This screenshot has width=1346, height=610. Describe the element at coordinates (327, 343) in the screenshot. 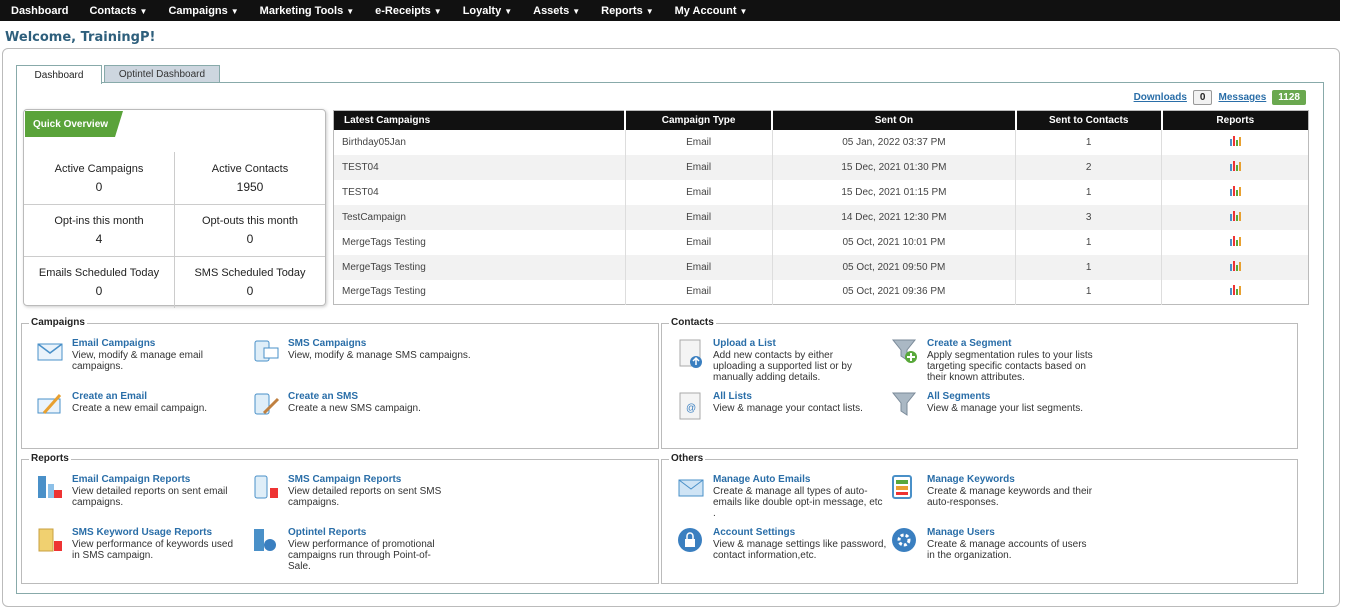

I see `item-title: SMS Campaigns` at that location.